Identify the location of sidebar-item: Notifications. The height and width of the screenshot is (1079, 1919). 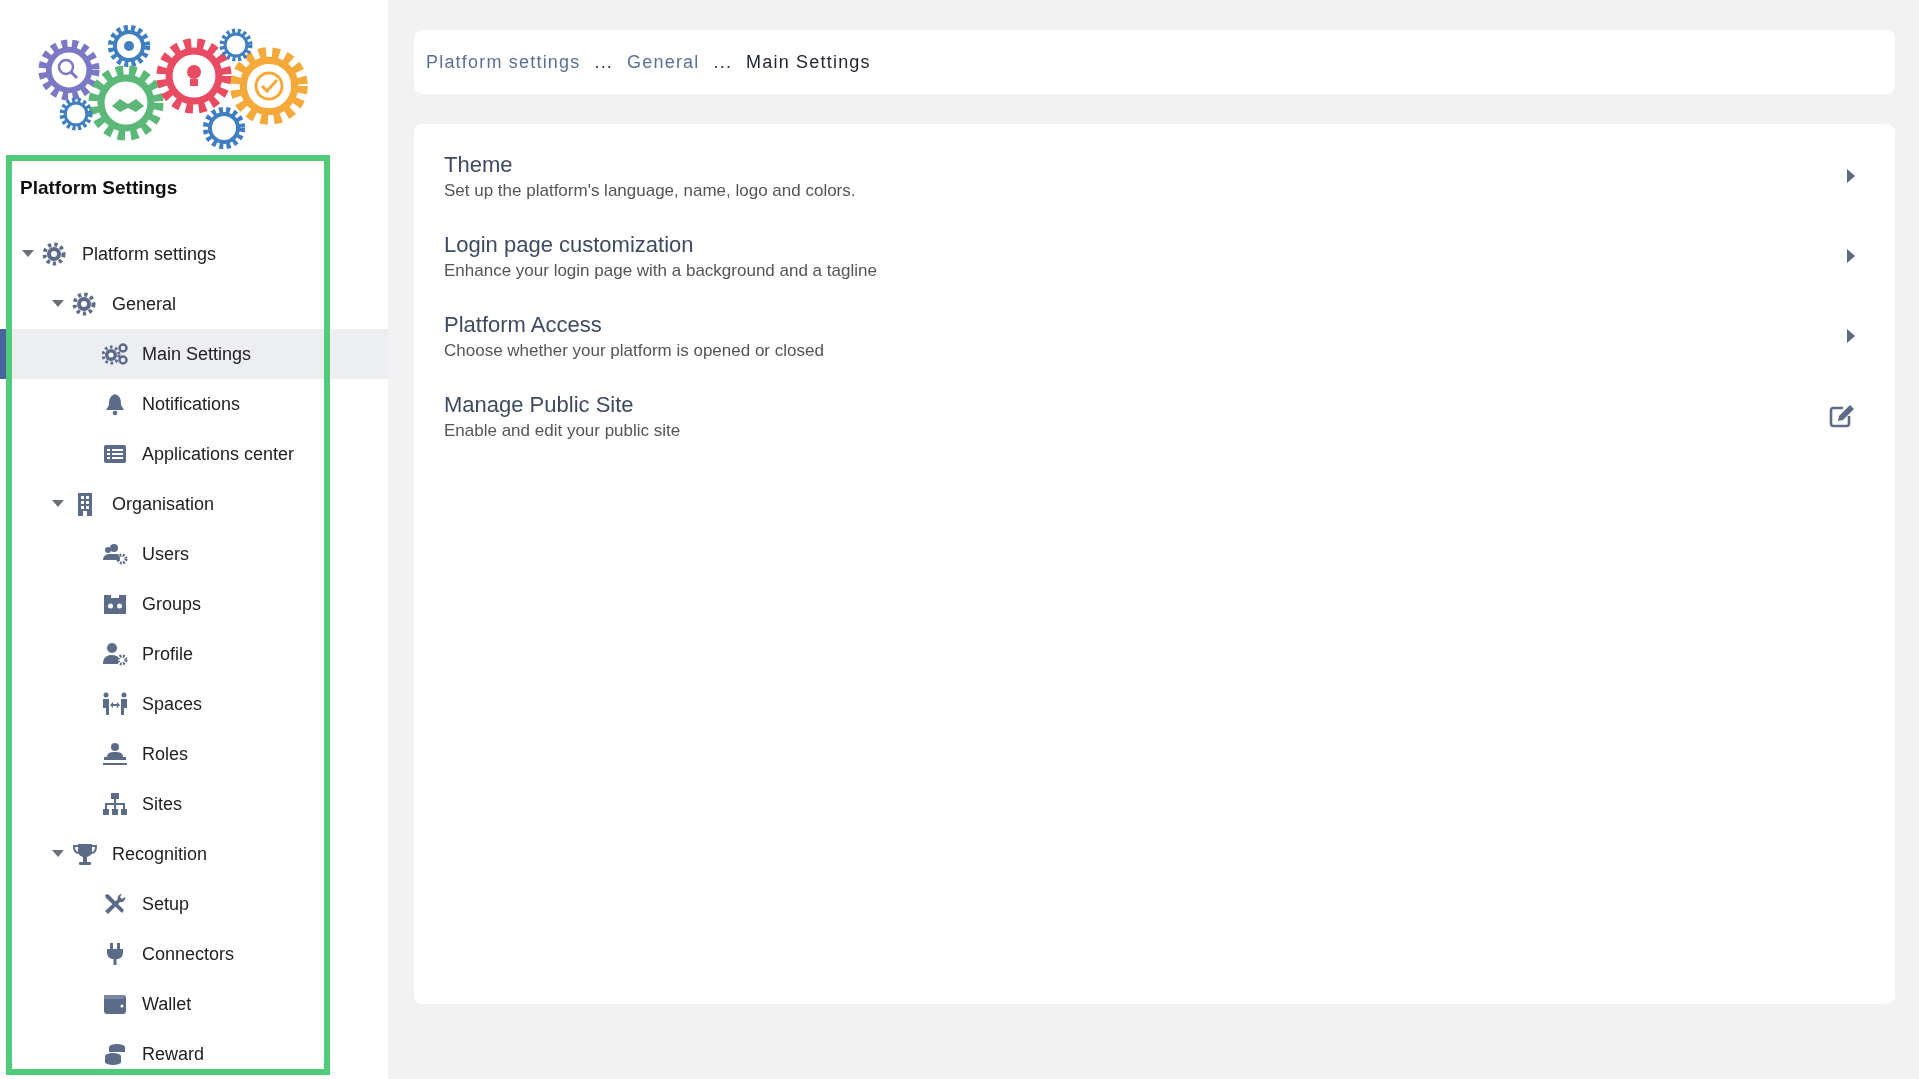
(194, 404).